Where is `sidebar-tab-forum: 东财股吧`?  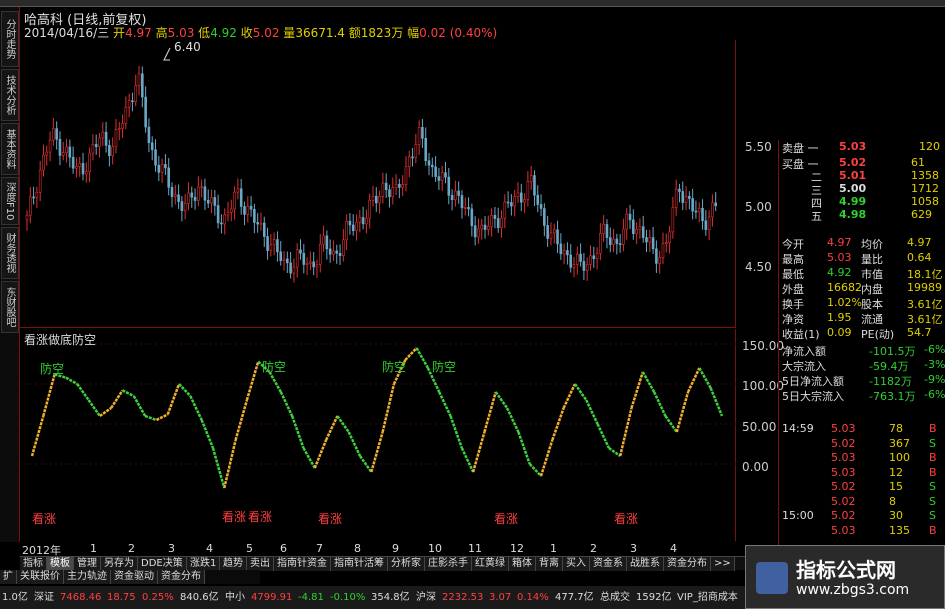
sidebar-tab-forum: 东财股吧 is located at coordinates (10, 307).